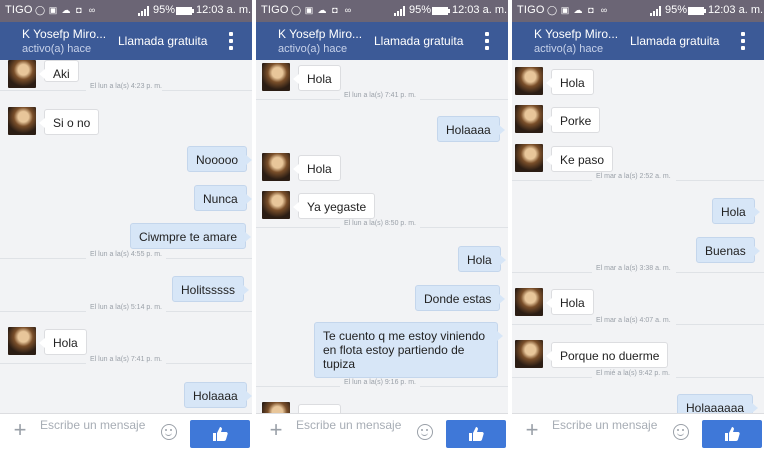 The height and width of the screenshot is (454, 764). What do you see at coordinates (219, 159) in the screenshot?
I see `message-outgoing: Nooooo` at bounding box center [219, 159].